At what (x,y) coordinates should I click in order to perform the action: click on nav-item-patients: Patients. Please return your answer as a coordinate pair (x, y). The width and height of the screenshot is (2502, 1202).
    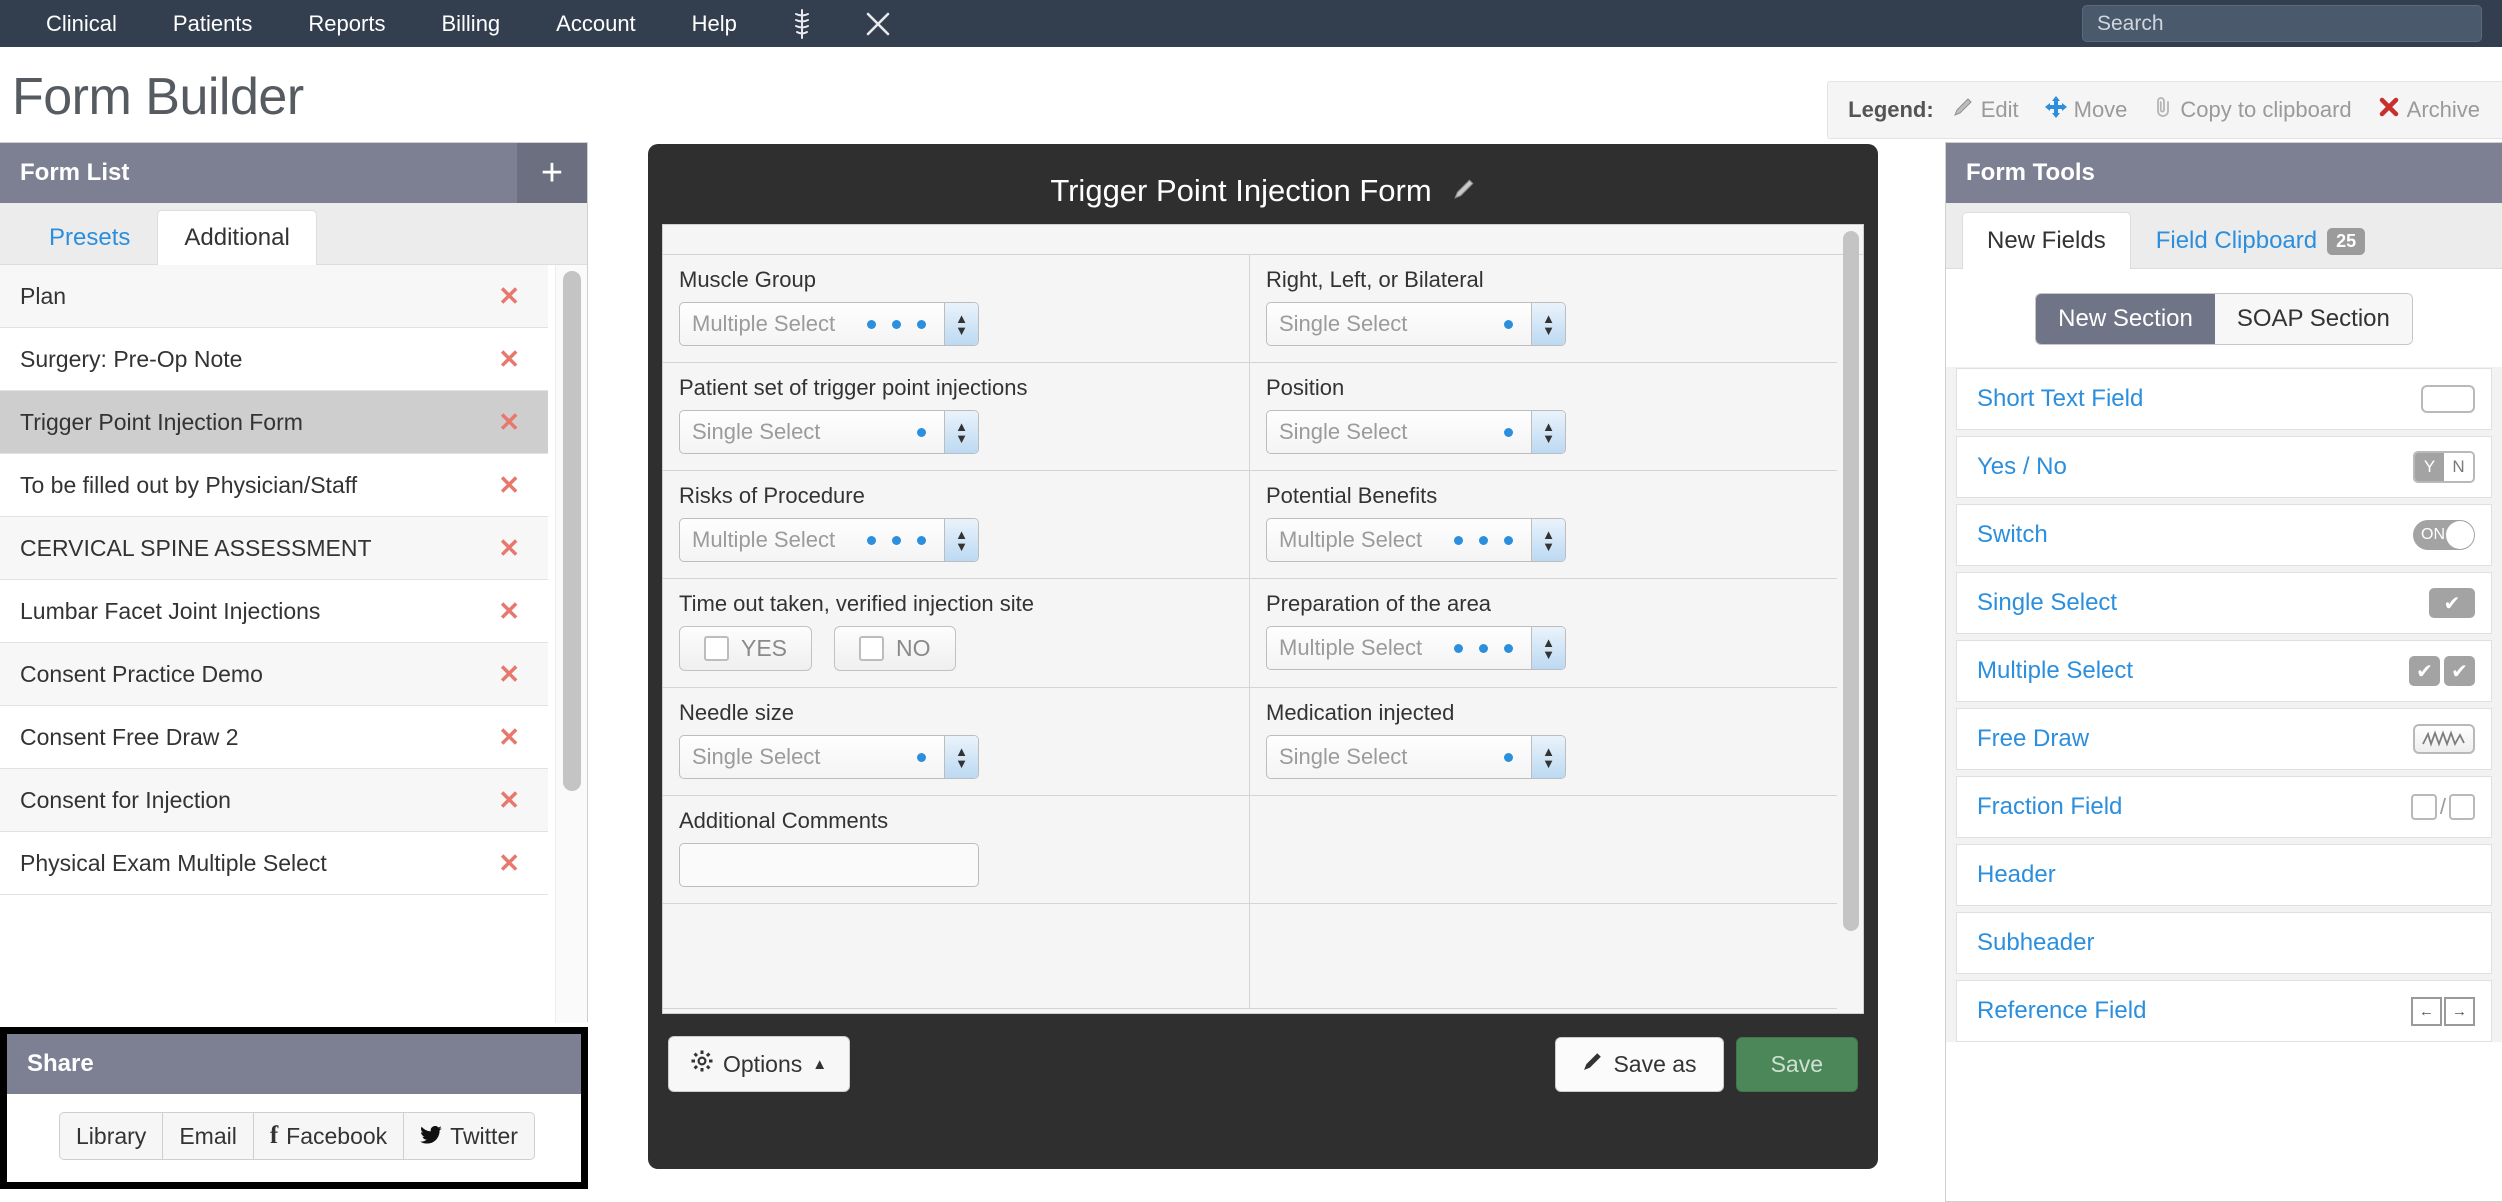
    Looking at the image, I should click on (213, 23).